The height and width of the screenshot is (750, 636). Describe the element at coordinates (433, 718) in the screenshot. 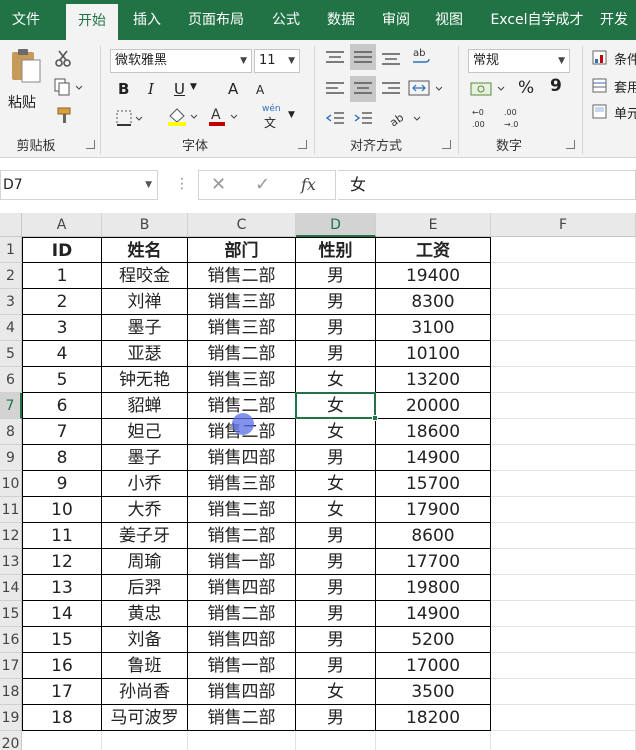

I see `cell-e19: 18200` at that location.